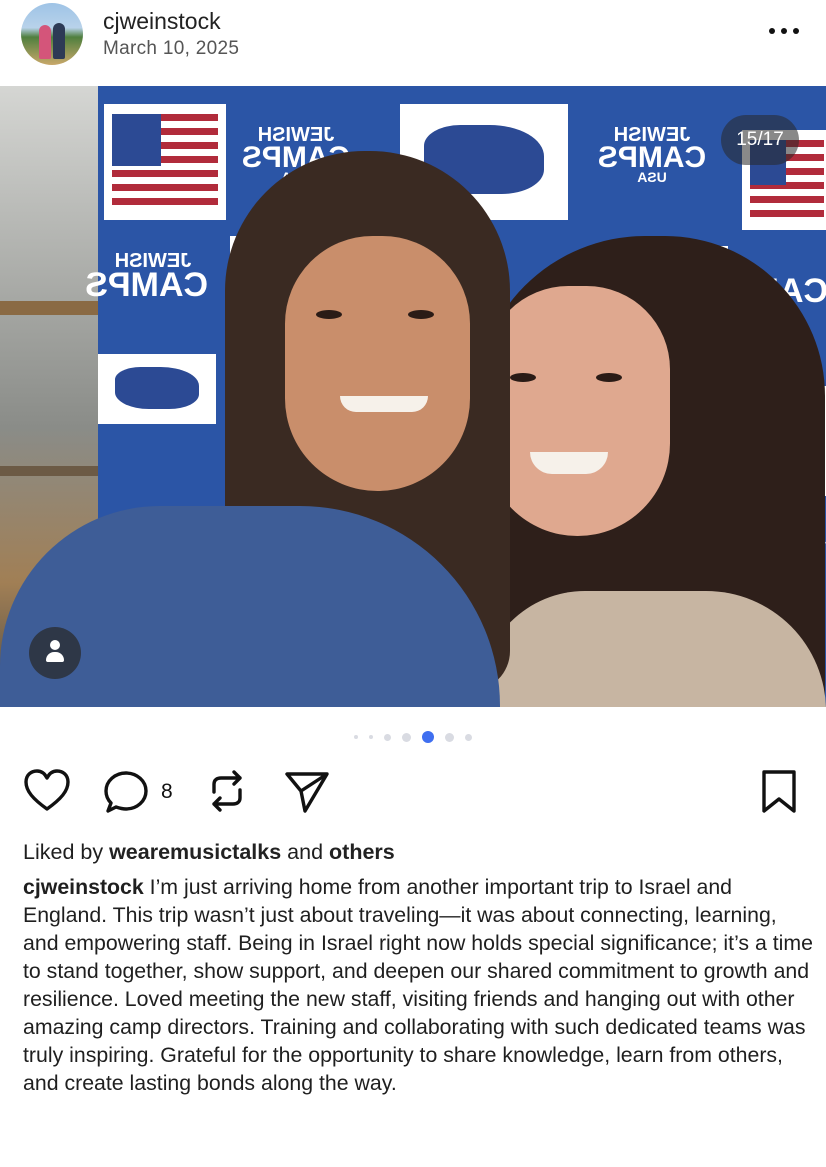 This screenshot has width=826, height=1167. Describe the element at coordinates (47, 791) in the screenshot. I see `heart-icon` at that location.